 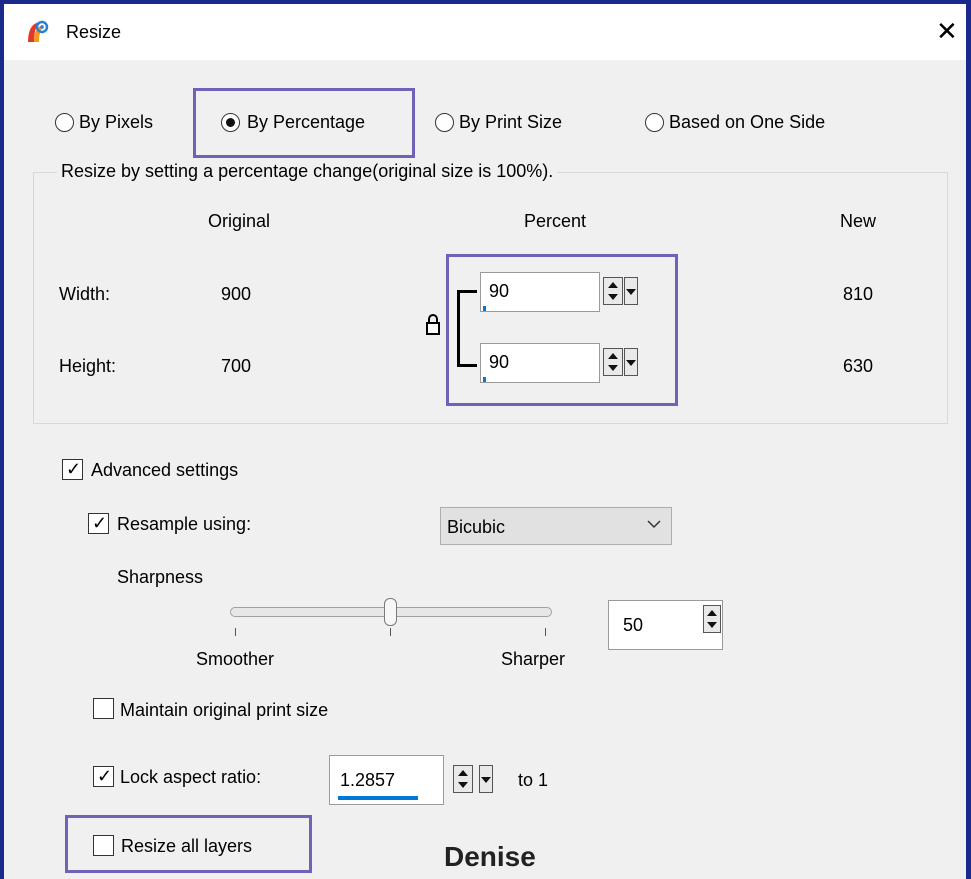 I want to click on advanced-settings-label: Advanced settings, so click(x=165, y=470).